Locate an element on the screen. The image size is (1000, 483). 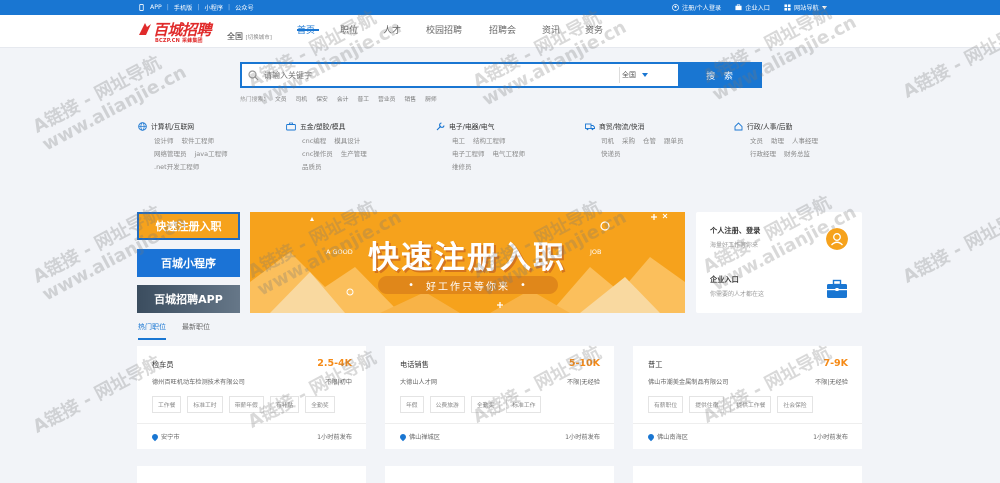
wrench-icon is located at coordinates (440, 125).